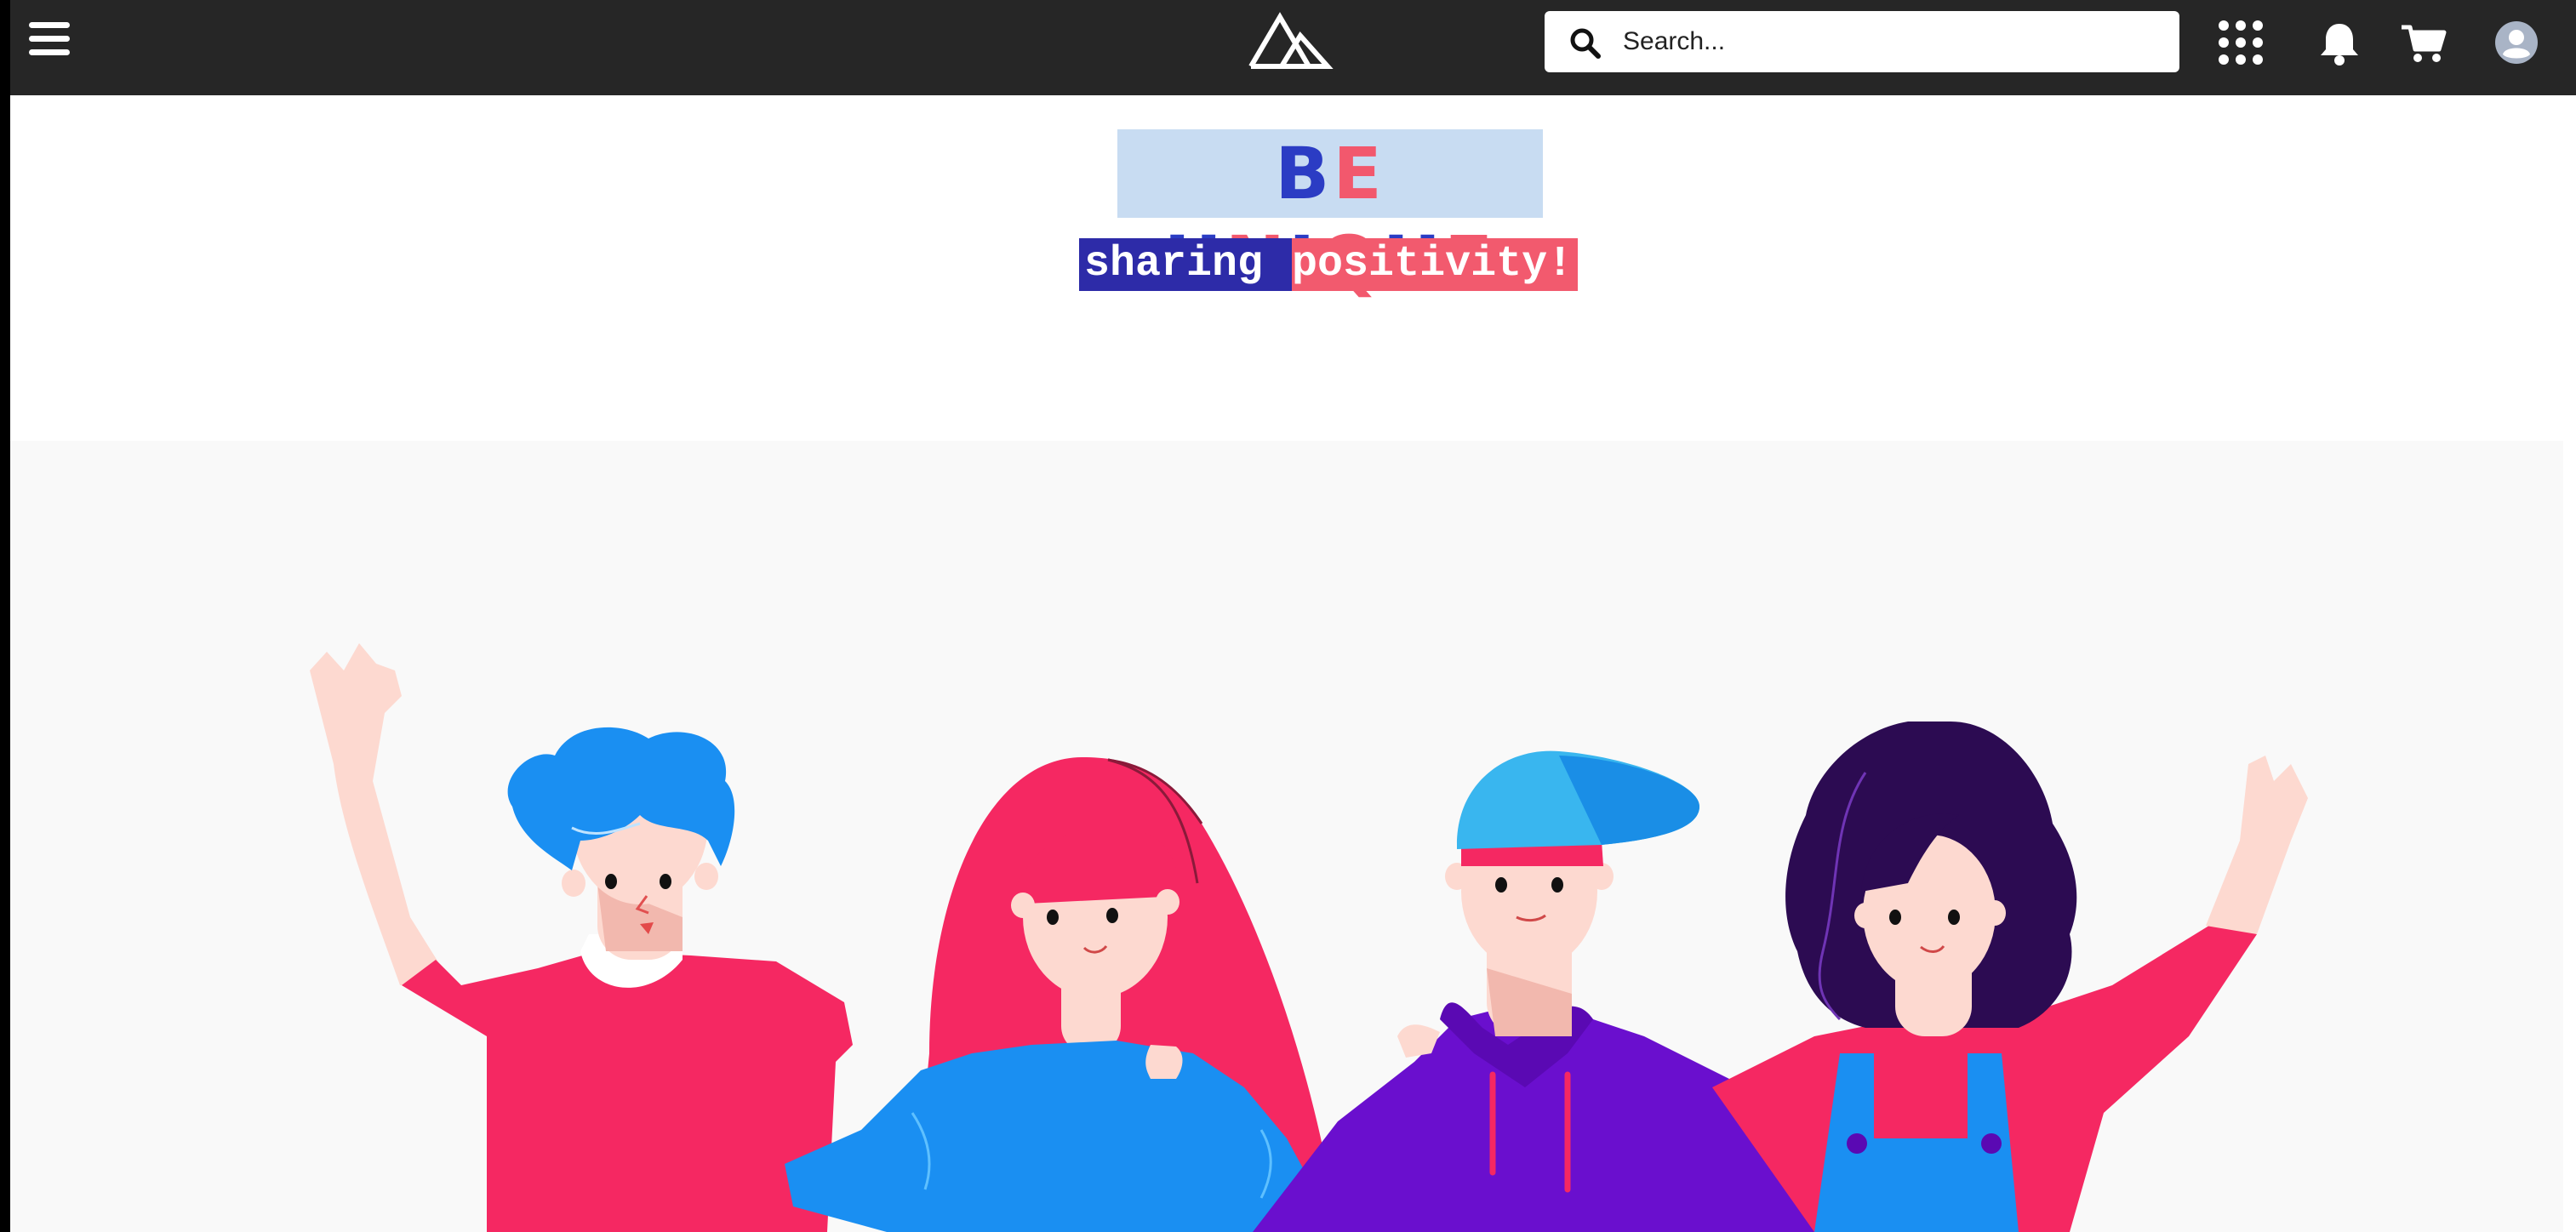  Describe the element at coordinates (1359, 173) in the screenshot. I see `headline-letter: E` at that location.